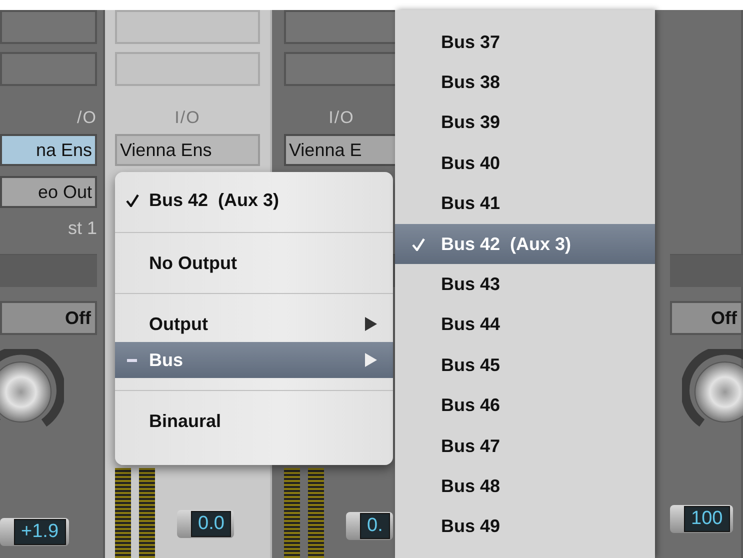  Describe the element at coordinates (375, 526) in the screenshot. I see `fader-value: 0.` at that location.